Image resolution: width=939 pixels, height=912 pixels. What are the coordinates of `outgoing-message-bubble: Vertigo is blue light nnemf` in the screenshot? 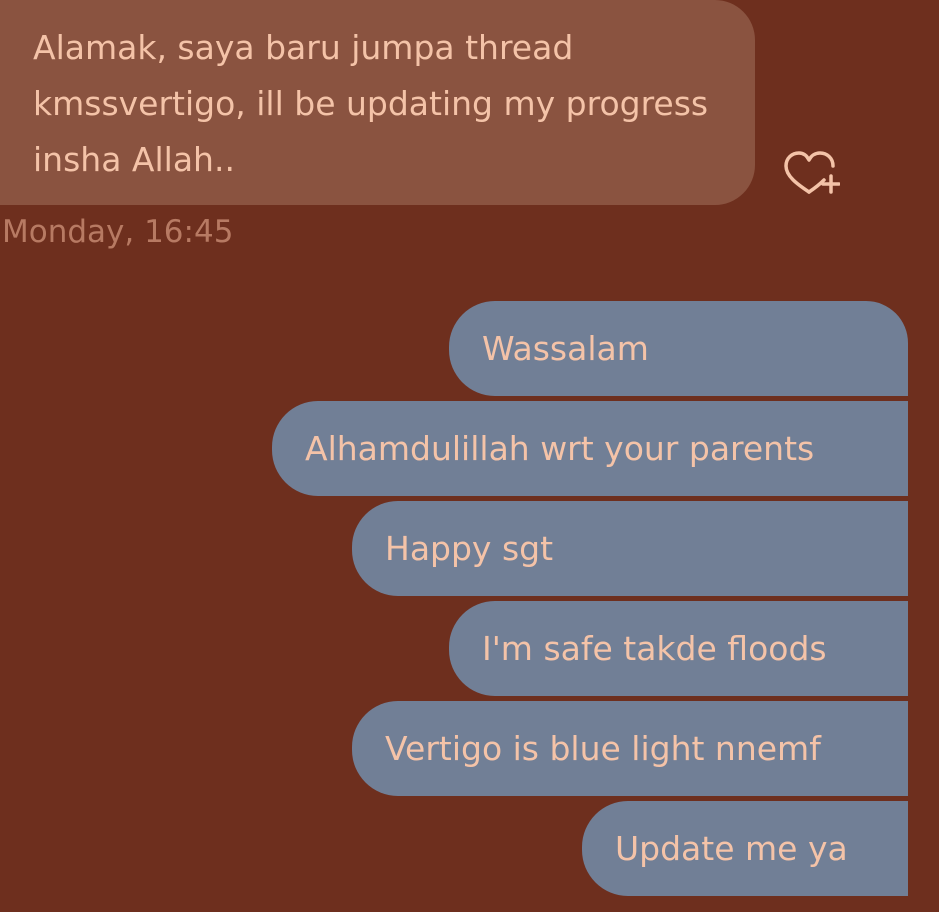 It's located at (630, 748).